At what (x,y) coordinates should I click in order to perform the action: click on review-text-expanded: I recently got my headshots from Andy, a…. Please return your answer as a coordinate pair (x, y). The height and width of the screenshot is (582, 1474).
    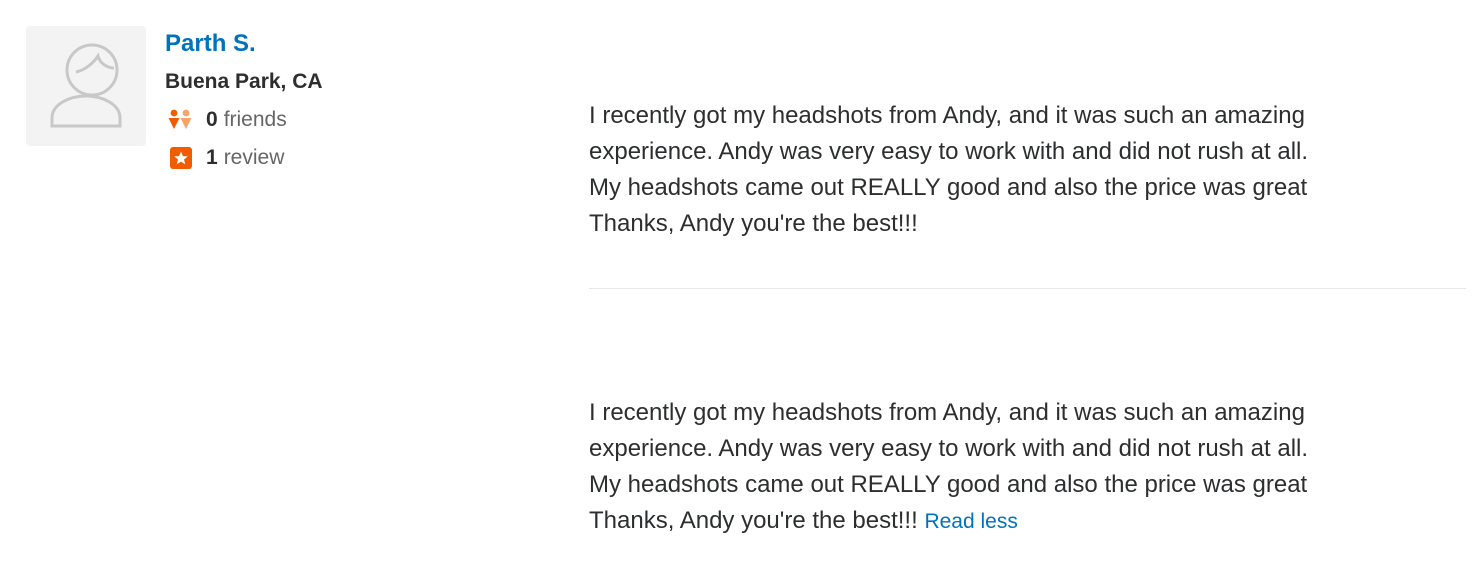
    Looking at the image, I should click on (1024, 467).